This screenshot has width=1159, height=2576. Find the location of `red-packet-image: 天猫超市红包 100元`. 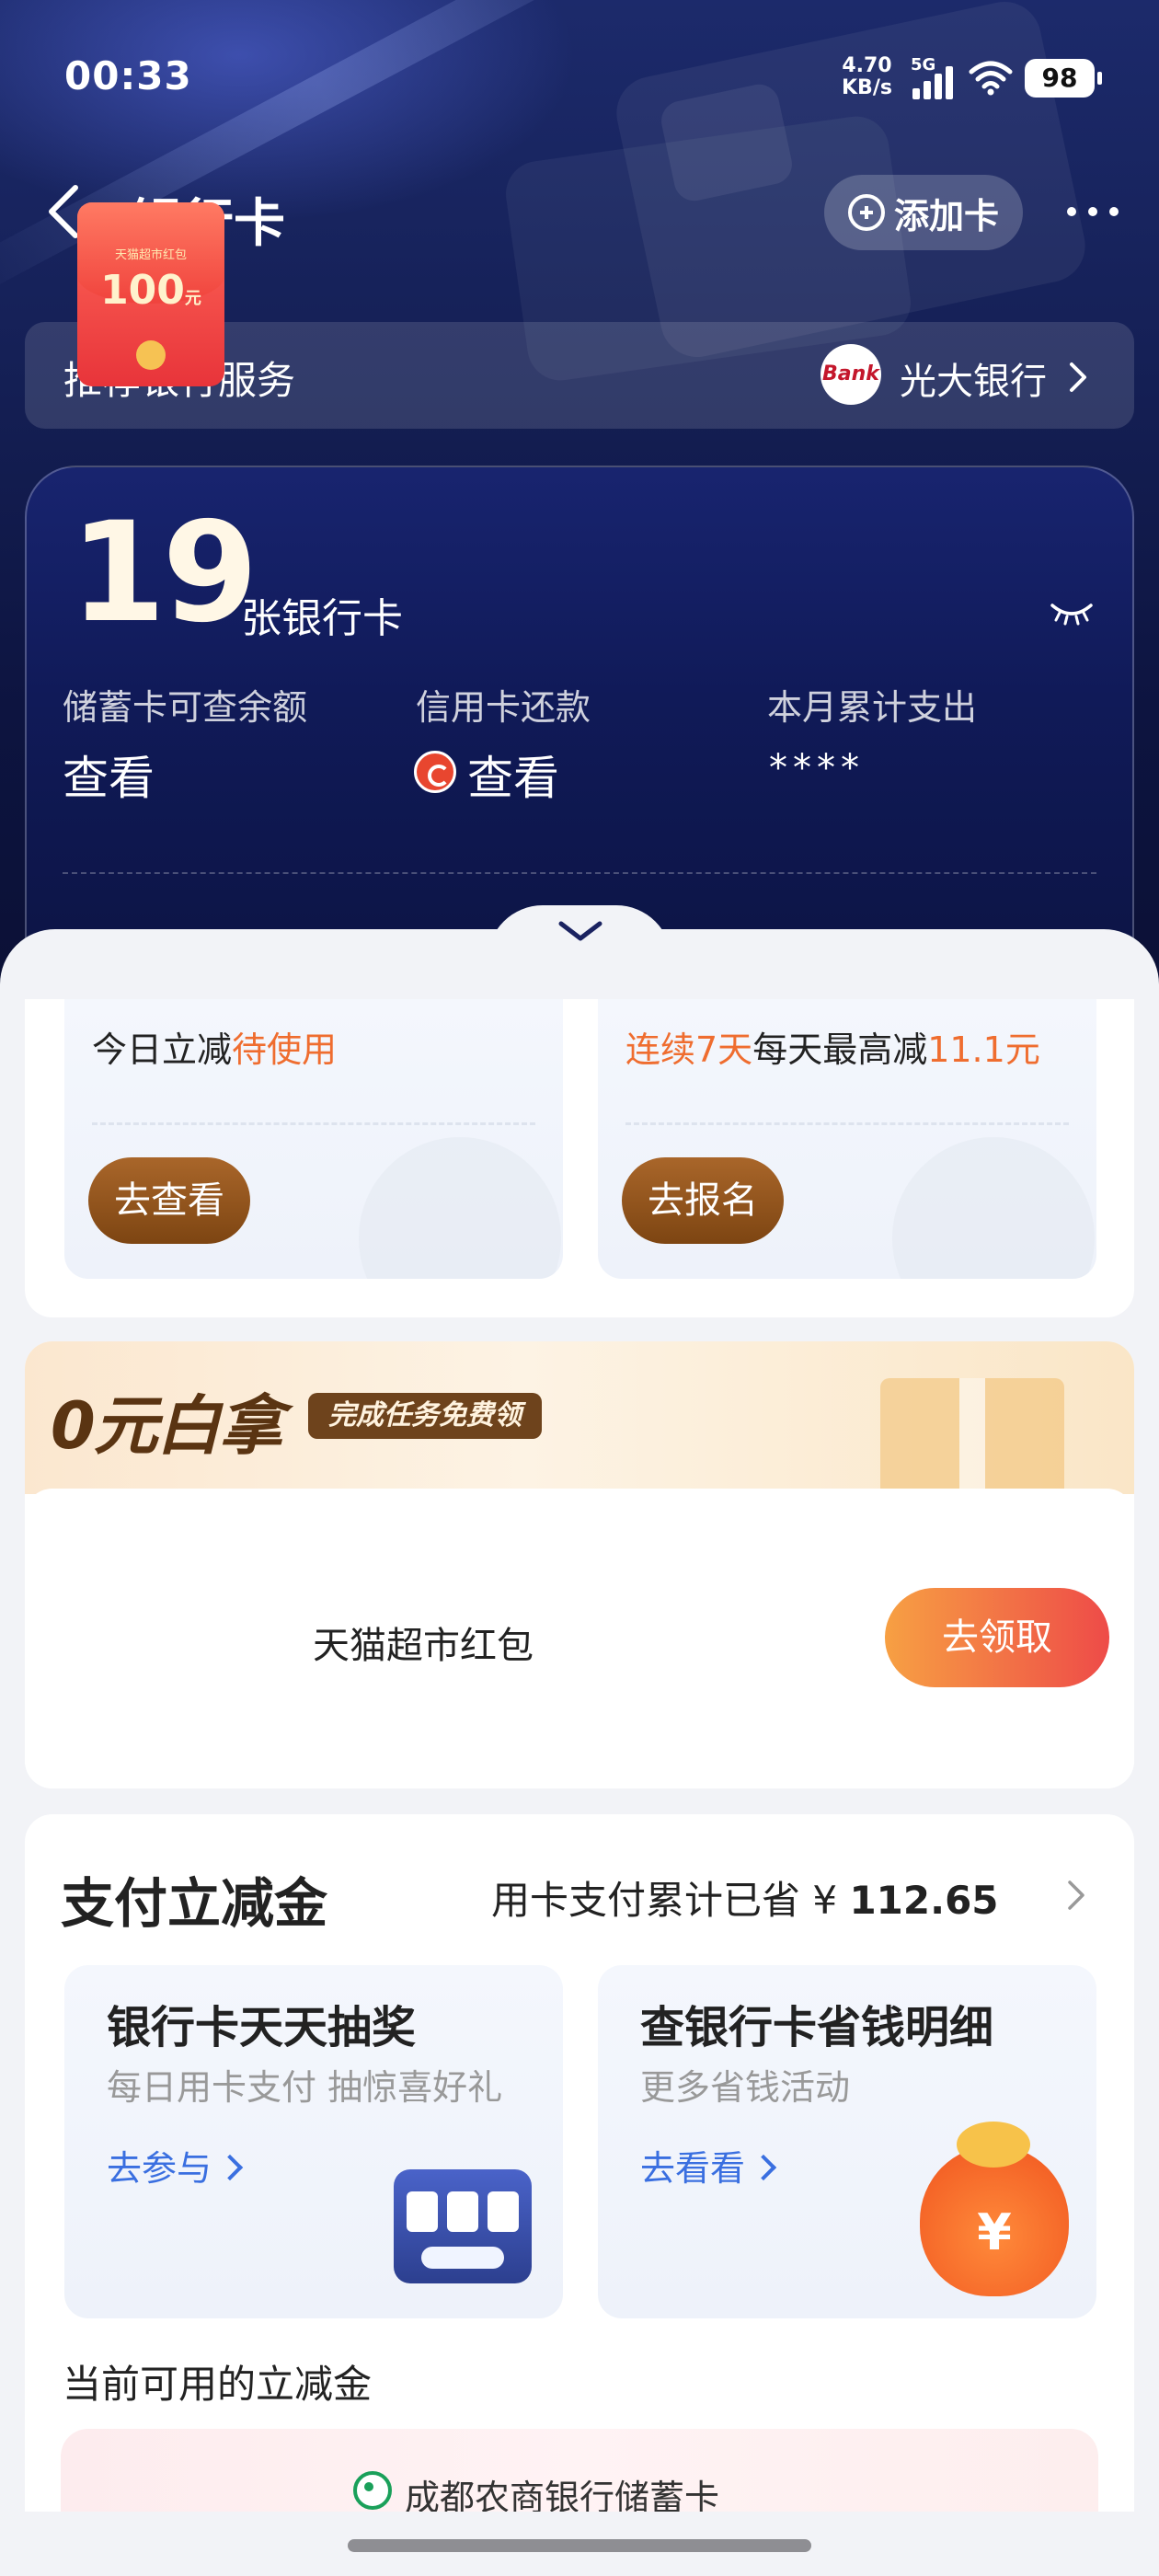

red-packet-image: 天猫超市红包 100元 is located at coordinates (150, 294).